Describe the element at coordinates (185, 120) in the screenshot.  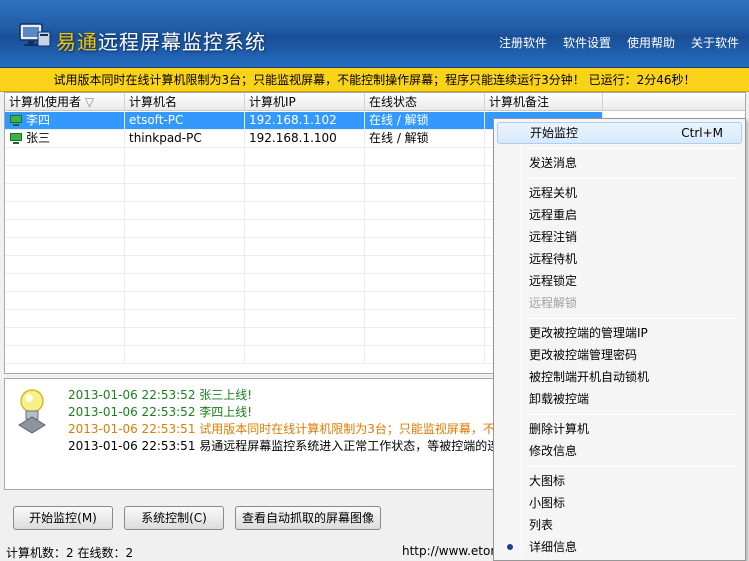
I see `cell-name: etsoft-PC` at that location.